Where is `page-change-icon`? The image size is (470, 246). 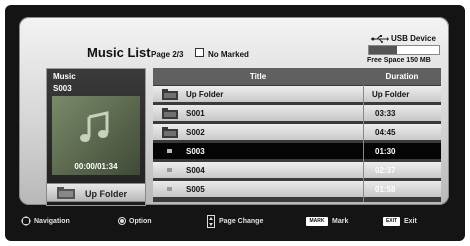 page-change-icon is located at coordinates (211, 221).